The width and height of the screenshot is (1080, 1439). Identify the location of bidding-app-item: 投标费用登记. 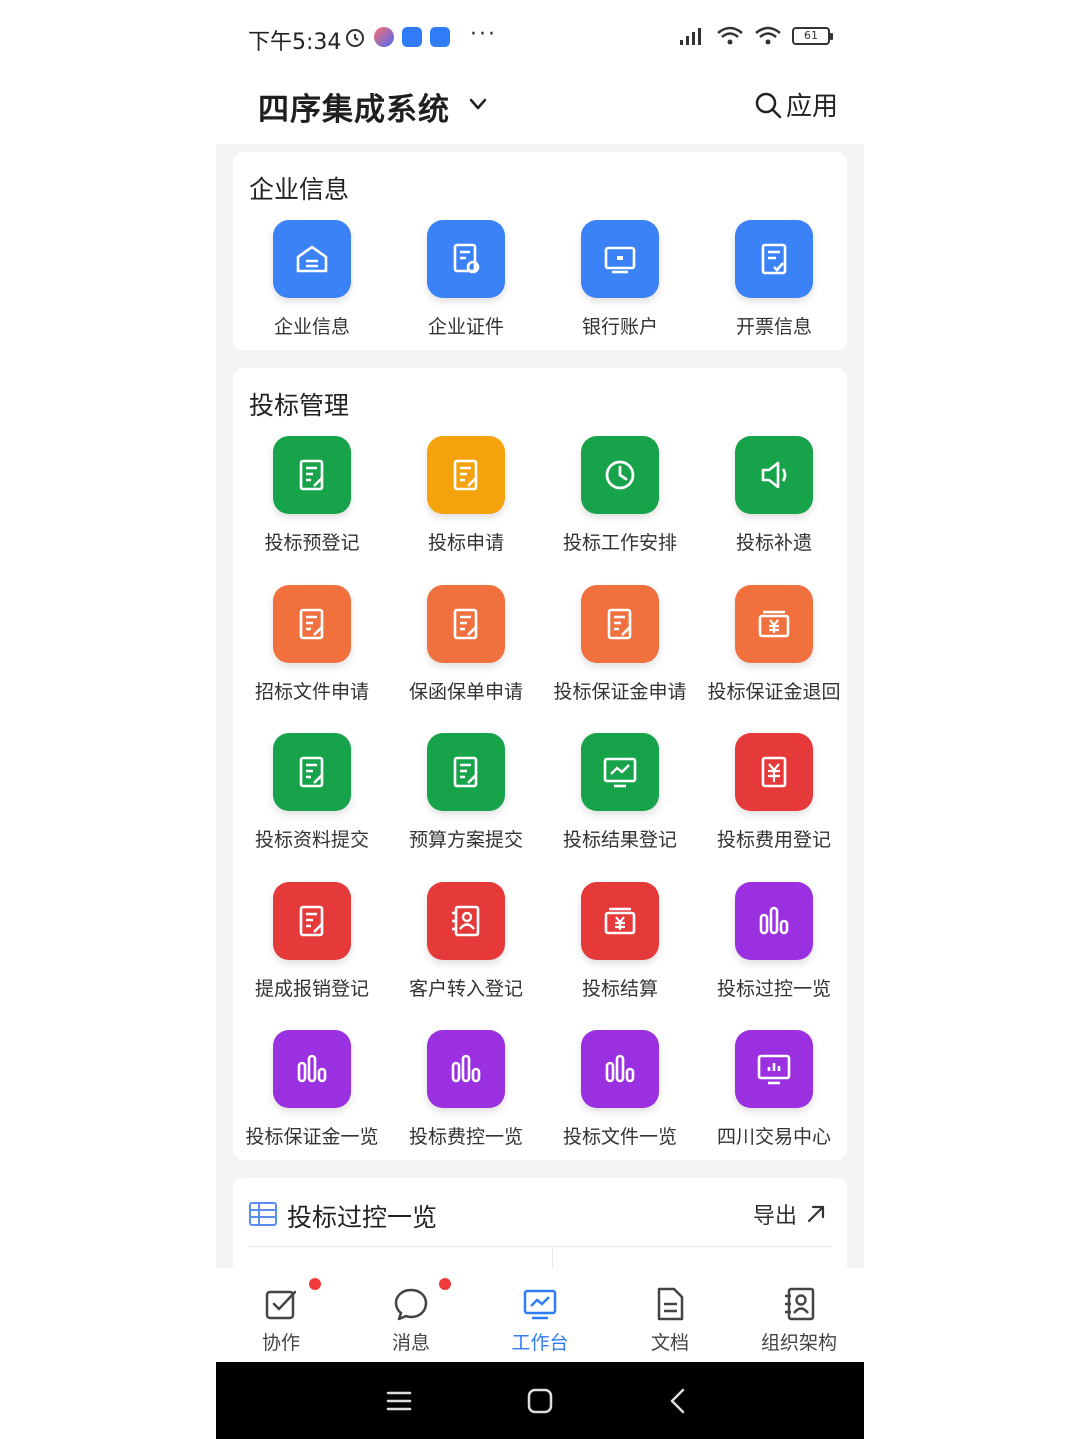
(774, 798).